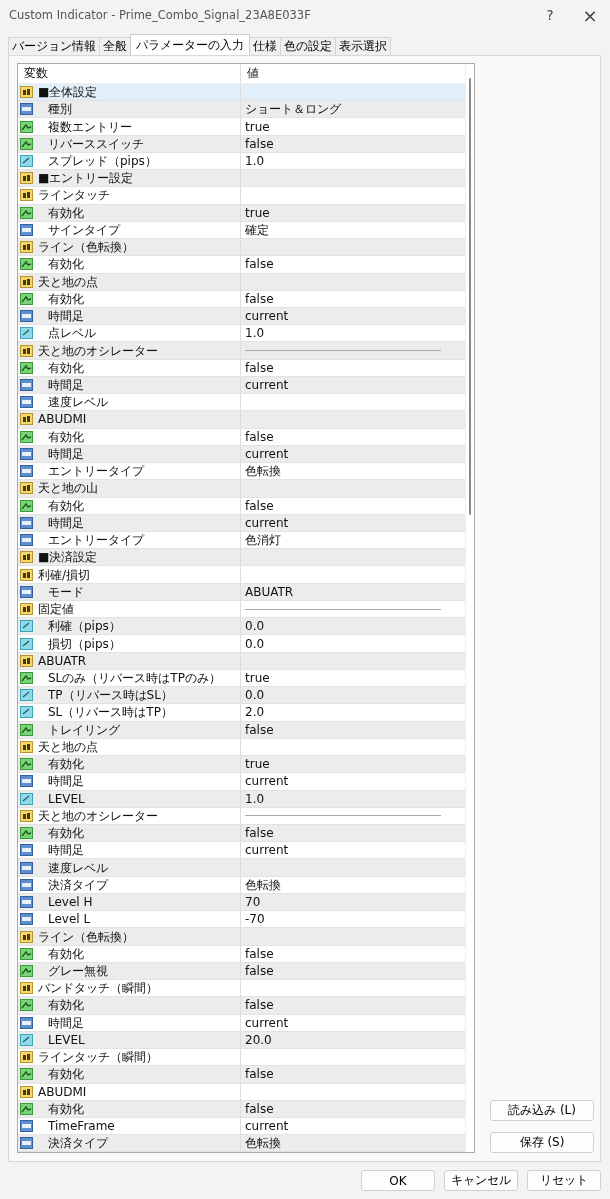 This screenshot has width=610, height=1199. What do you see at coordinates (470, 296) in the screenshot?
I see `scrollbar-thumb` at bounding box center [470, 296].